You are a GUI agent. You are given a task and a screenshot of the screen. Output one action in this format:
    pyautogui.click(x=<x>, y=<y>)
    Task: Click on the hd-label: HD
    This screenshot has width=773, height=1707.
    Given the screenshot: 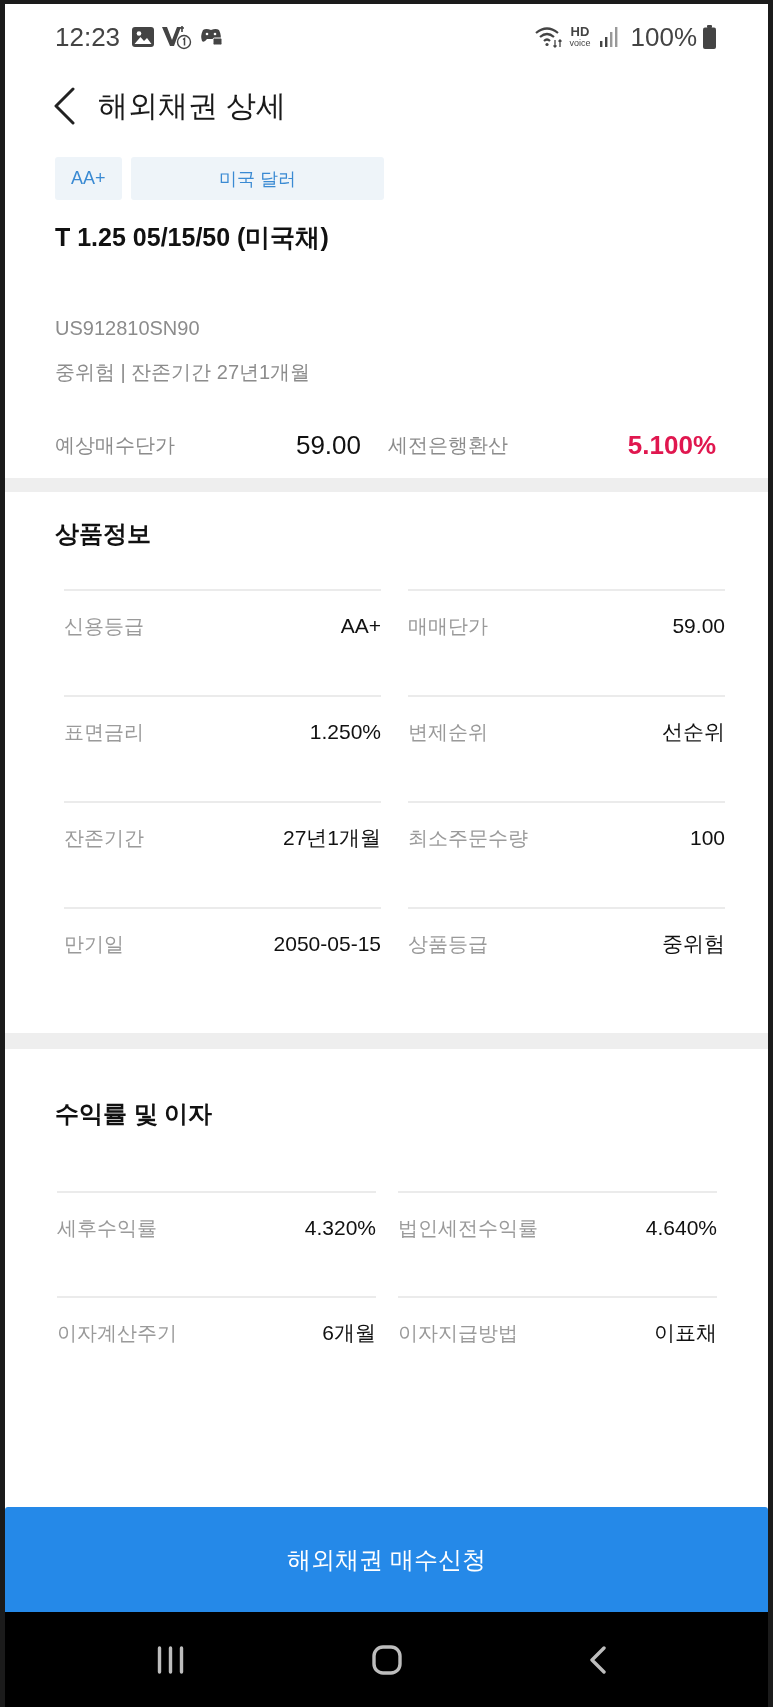 What is the action you would take?
    pyautogui.click(x=580, y=32)
    